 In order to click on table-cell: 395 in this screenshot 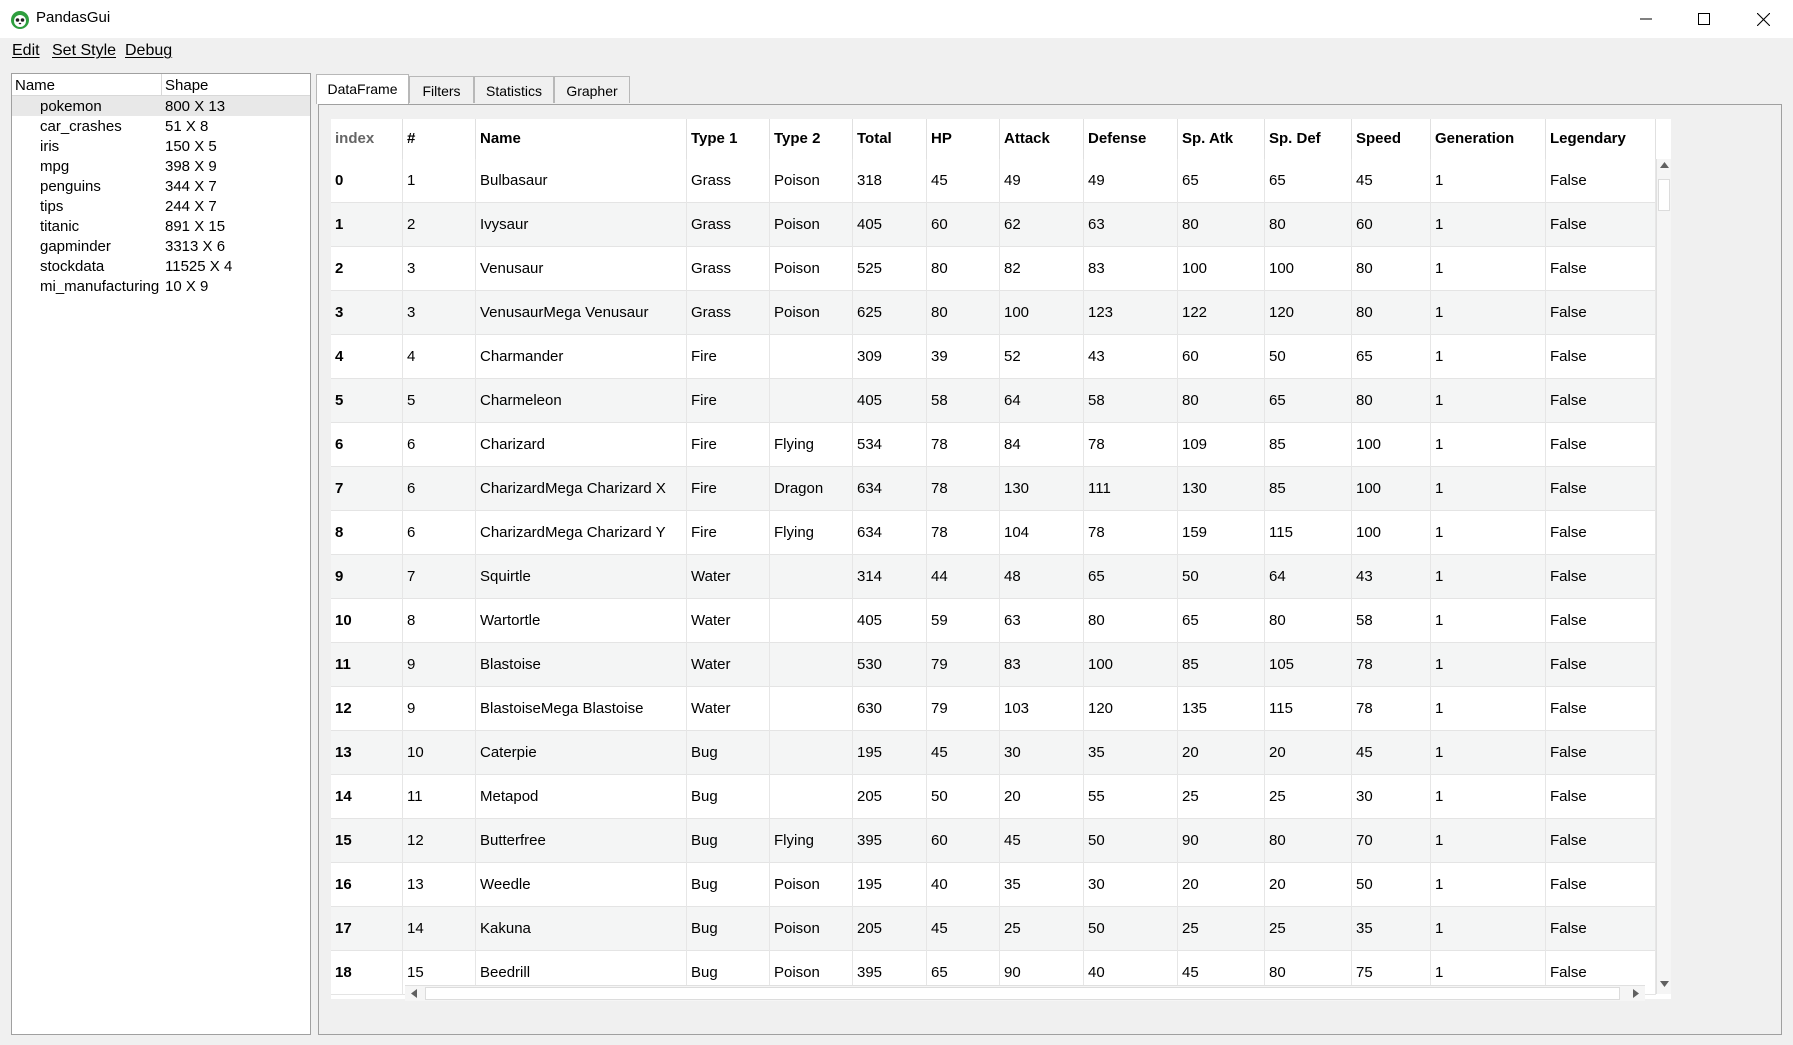, I will do `click(890, 841)`.